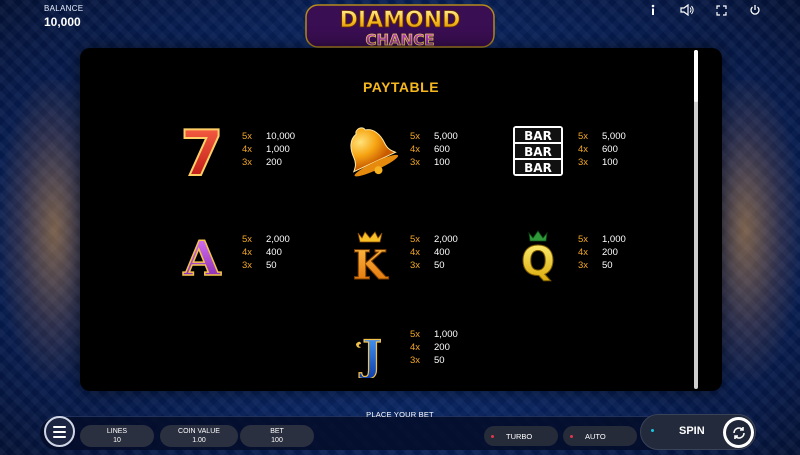 This screenshot has height=455, width=800. What do you see at coordinates (117, 440) in the screenshot?
I see `lines-value: 10` at bounding box center [117, 440].